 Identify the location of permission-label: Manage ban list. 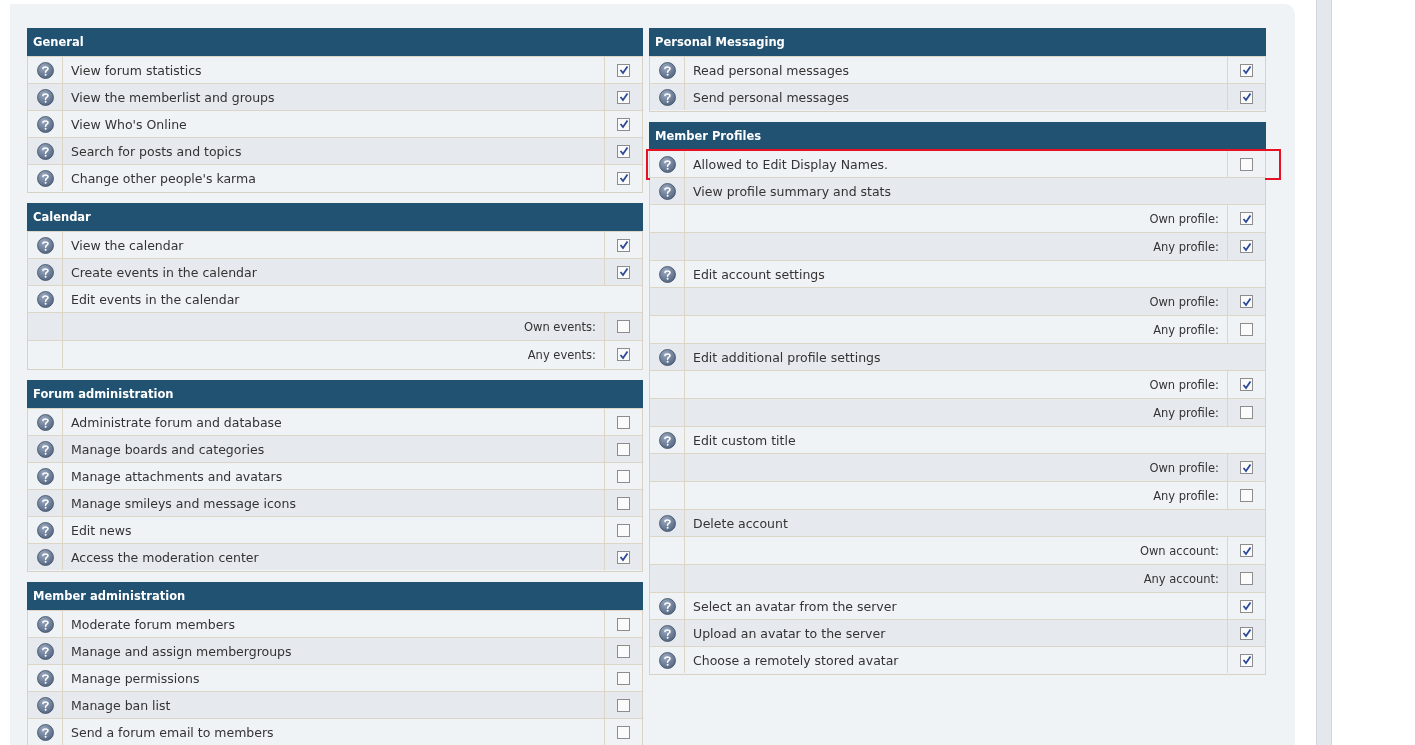
(121, 705).